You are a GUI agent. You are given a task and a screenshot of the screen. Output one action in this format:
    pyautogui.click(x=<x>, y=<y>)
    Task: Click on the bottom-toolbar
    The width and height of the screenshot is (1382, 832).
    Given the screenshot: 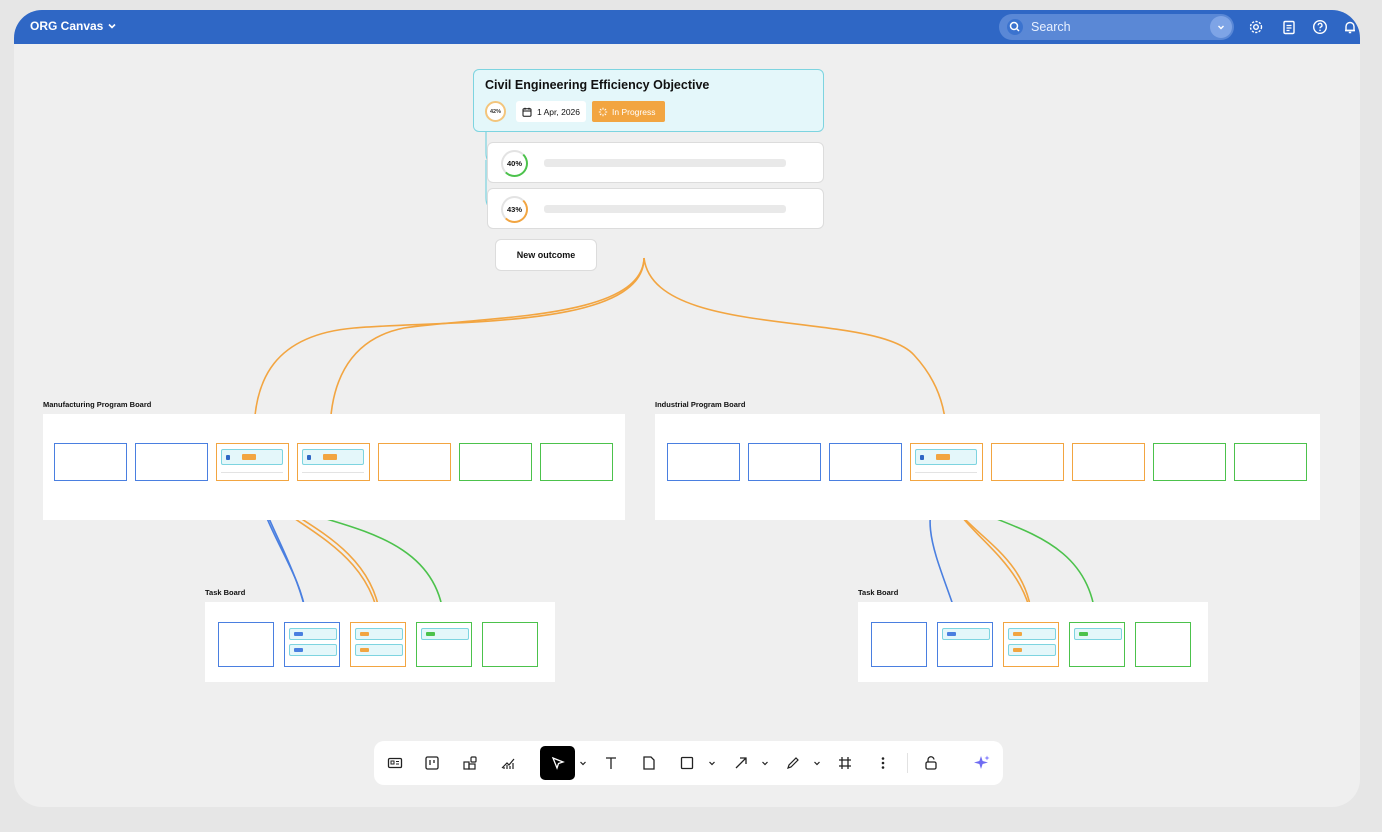 What is the action you would take?
    pyautogui.click(x=688, y=763)
    